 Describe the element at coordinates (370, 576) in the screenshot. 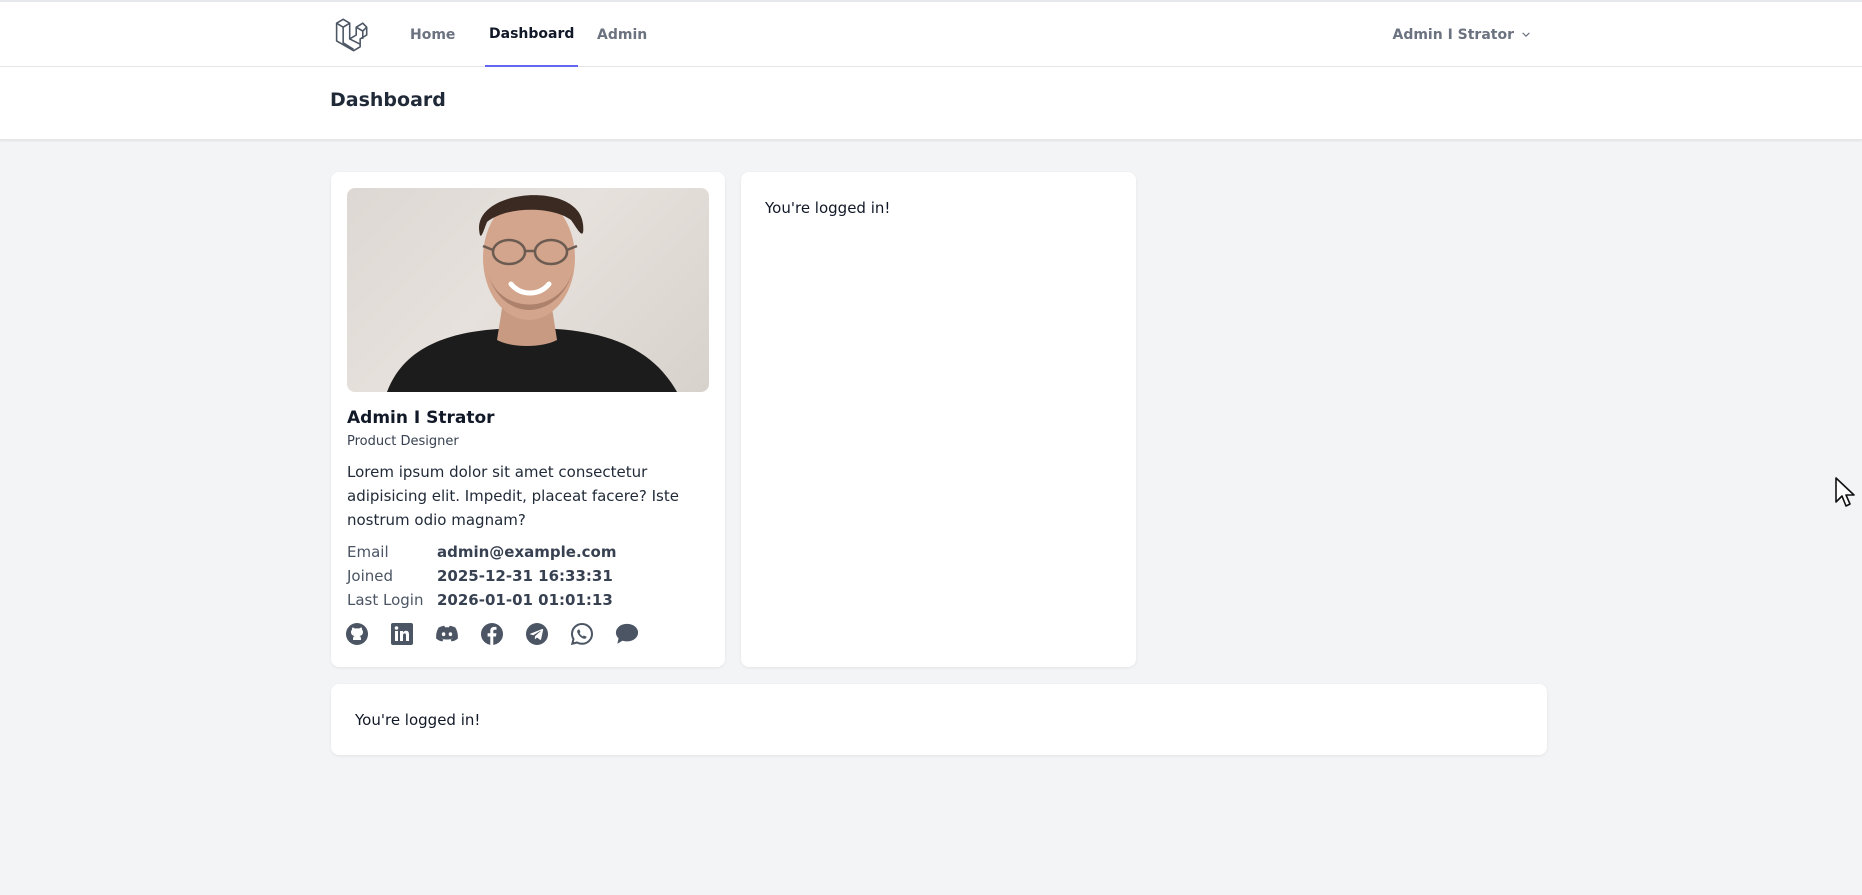

I see `joined-label: Joined` at that location.